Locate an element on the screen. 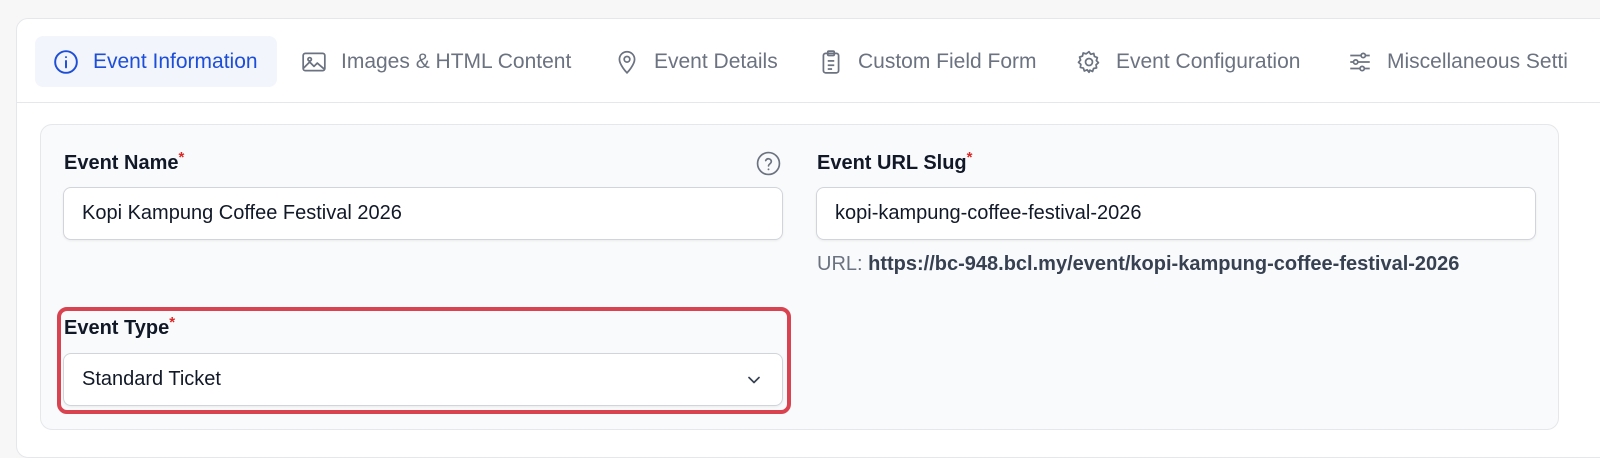 Image resolution: width=1600 pixels, height=458 pixels. event-url-slug-input: kopi-kampung-coffee-festival-2026 is located at coordinates (1176, 213).